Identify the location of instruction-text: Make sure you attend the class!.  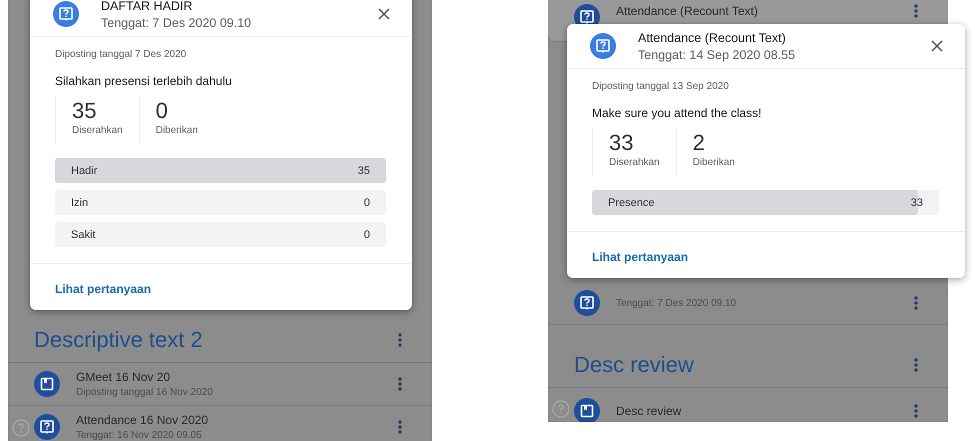
(677, 113).